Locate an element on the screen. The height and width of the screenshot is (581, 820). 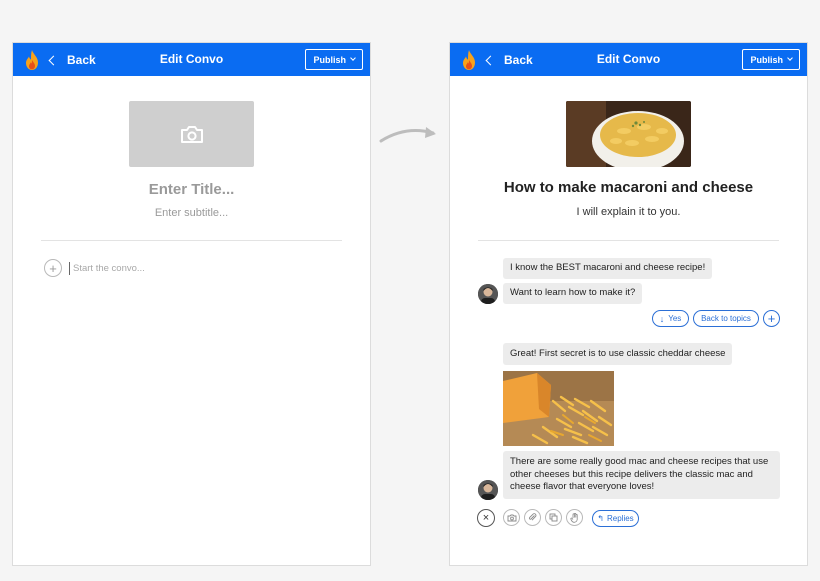
add-block-button: + is located at coordinates (53, 268).